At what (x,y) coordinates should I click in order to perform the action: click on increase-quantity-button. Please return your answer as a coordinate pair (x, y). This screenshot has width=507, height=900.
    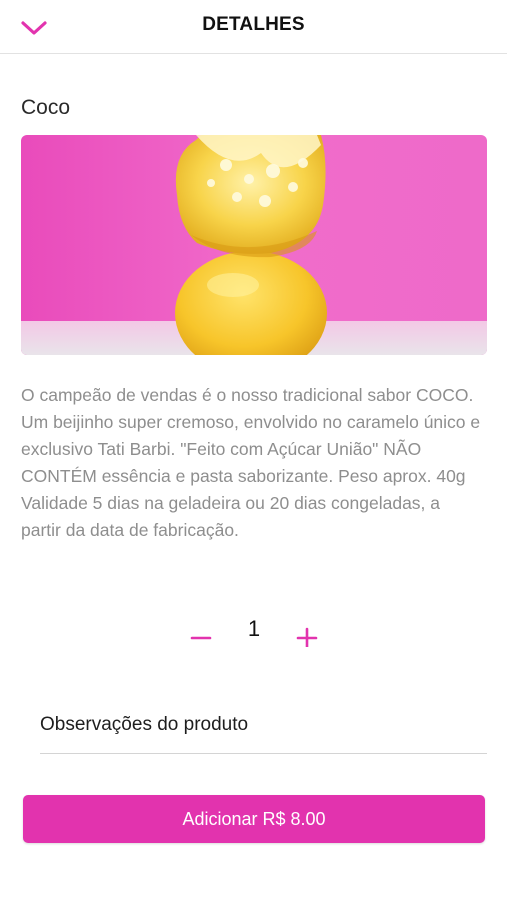
    Looking at the image, I should click on (307, 636).